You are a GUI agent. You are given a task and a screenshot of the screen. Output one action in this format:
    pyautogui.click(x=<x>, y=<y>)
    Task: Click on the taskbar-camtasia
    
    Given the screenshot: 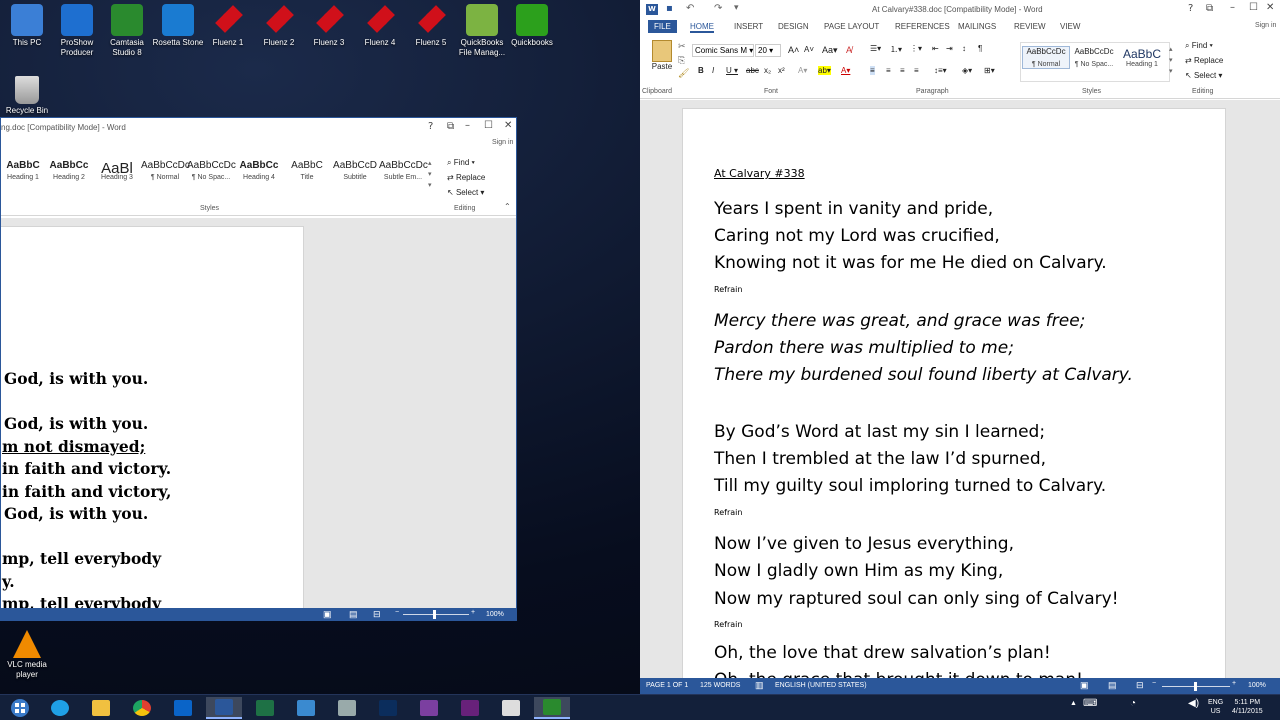 What is the action you would take?
    pyautogui.click(x=552, y=708)
    